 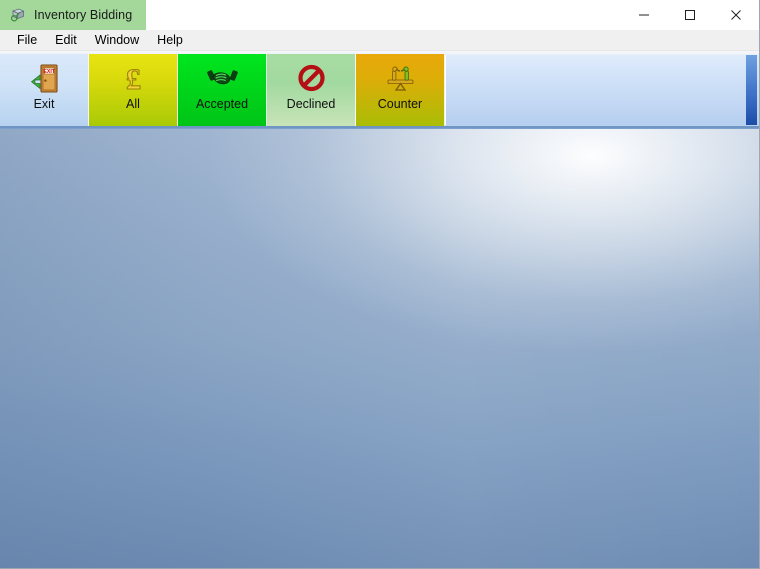 What do you see at coordinates (222, 78) in the screenshot?
I see `handshake-icon` at bounding box center [222, 78].